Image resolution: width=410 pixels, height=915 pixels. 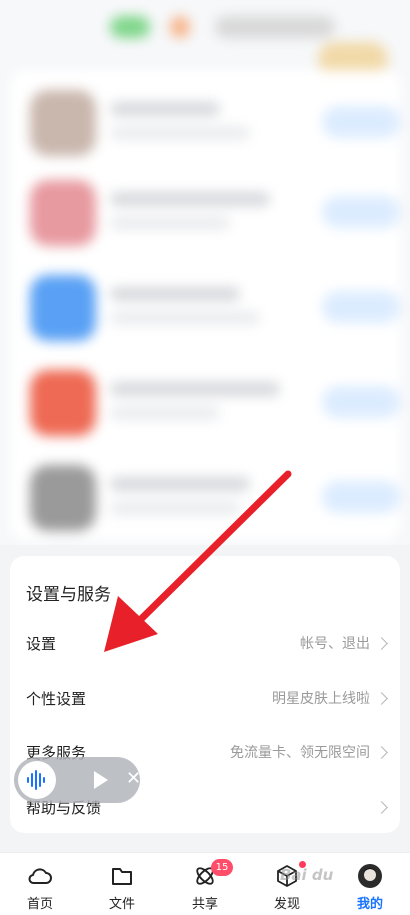 I want to click on nav-label: 首页, so click(x=39, y=904).